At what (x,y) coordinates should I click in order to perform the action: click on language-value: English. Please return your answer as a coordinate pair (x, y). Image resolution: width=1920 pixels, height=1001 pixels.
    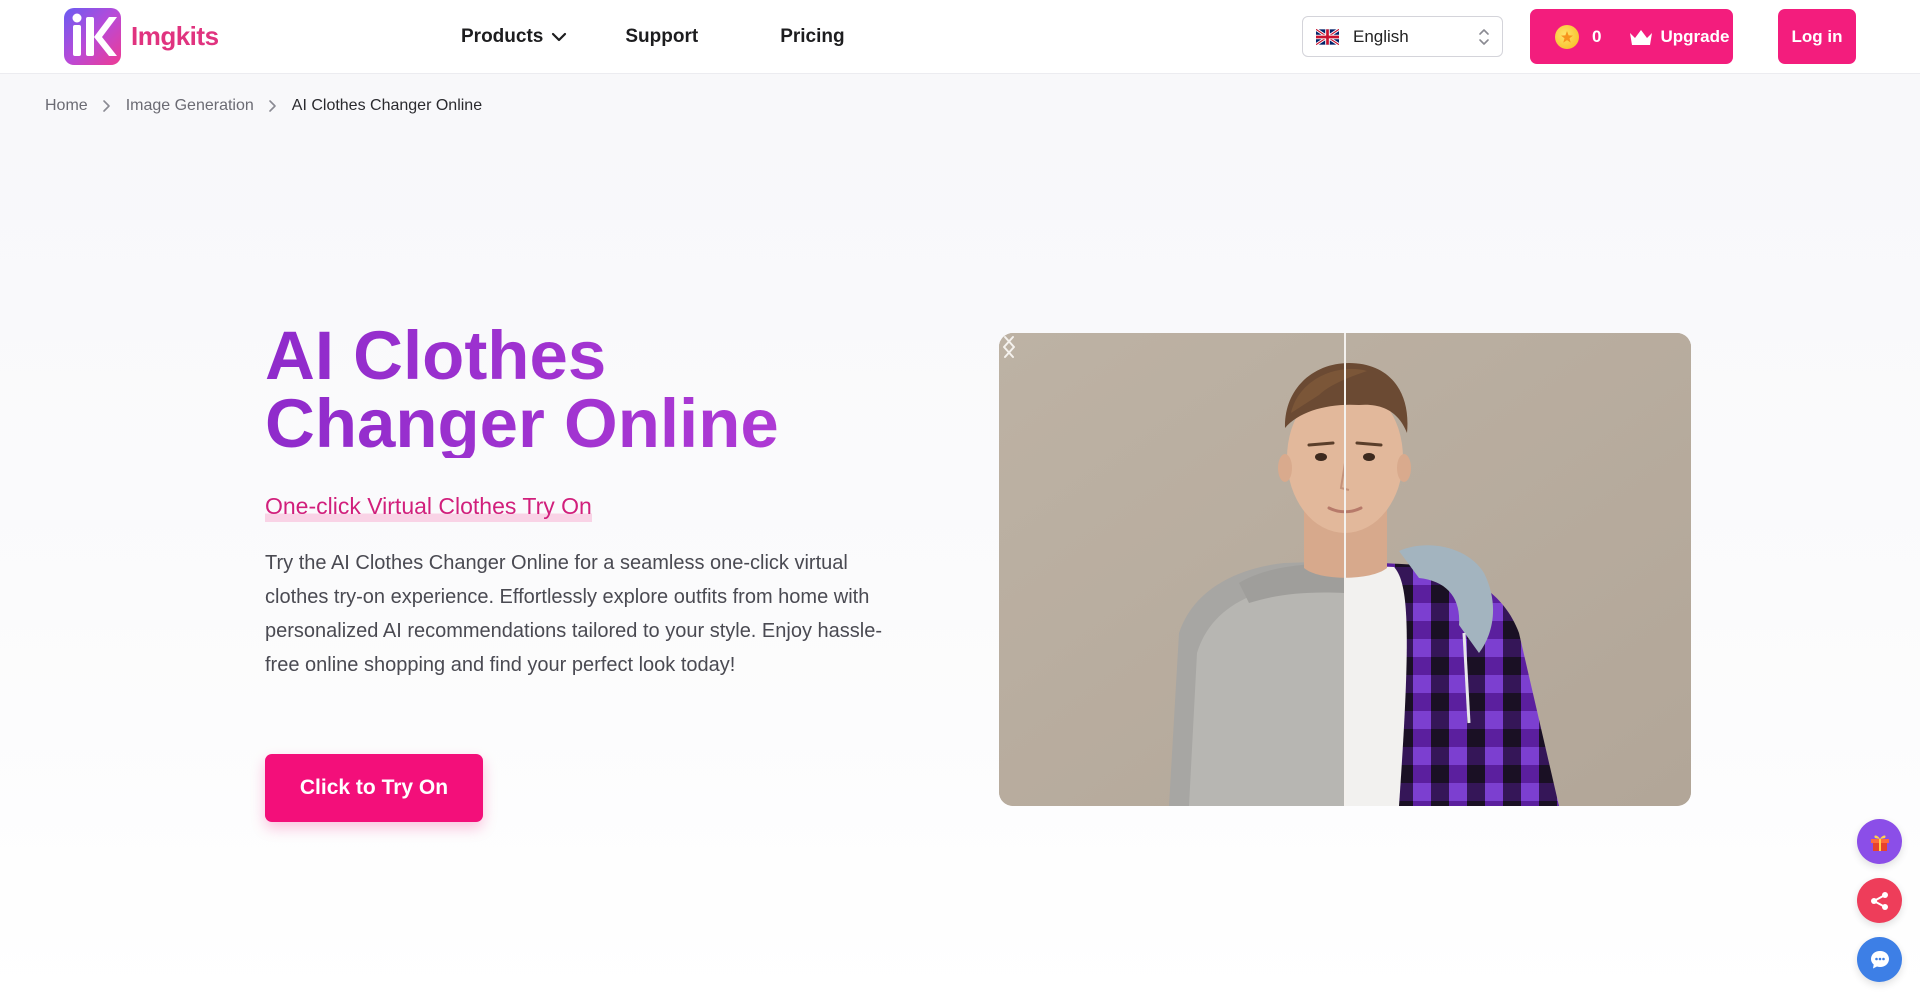
    Looking at the image, I should click on (1381, 36).